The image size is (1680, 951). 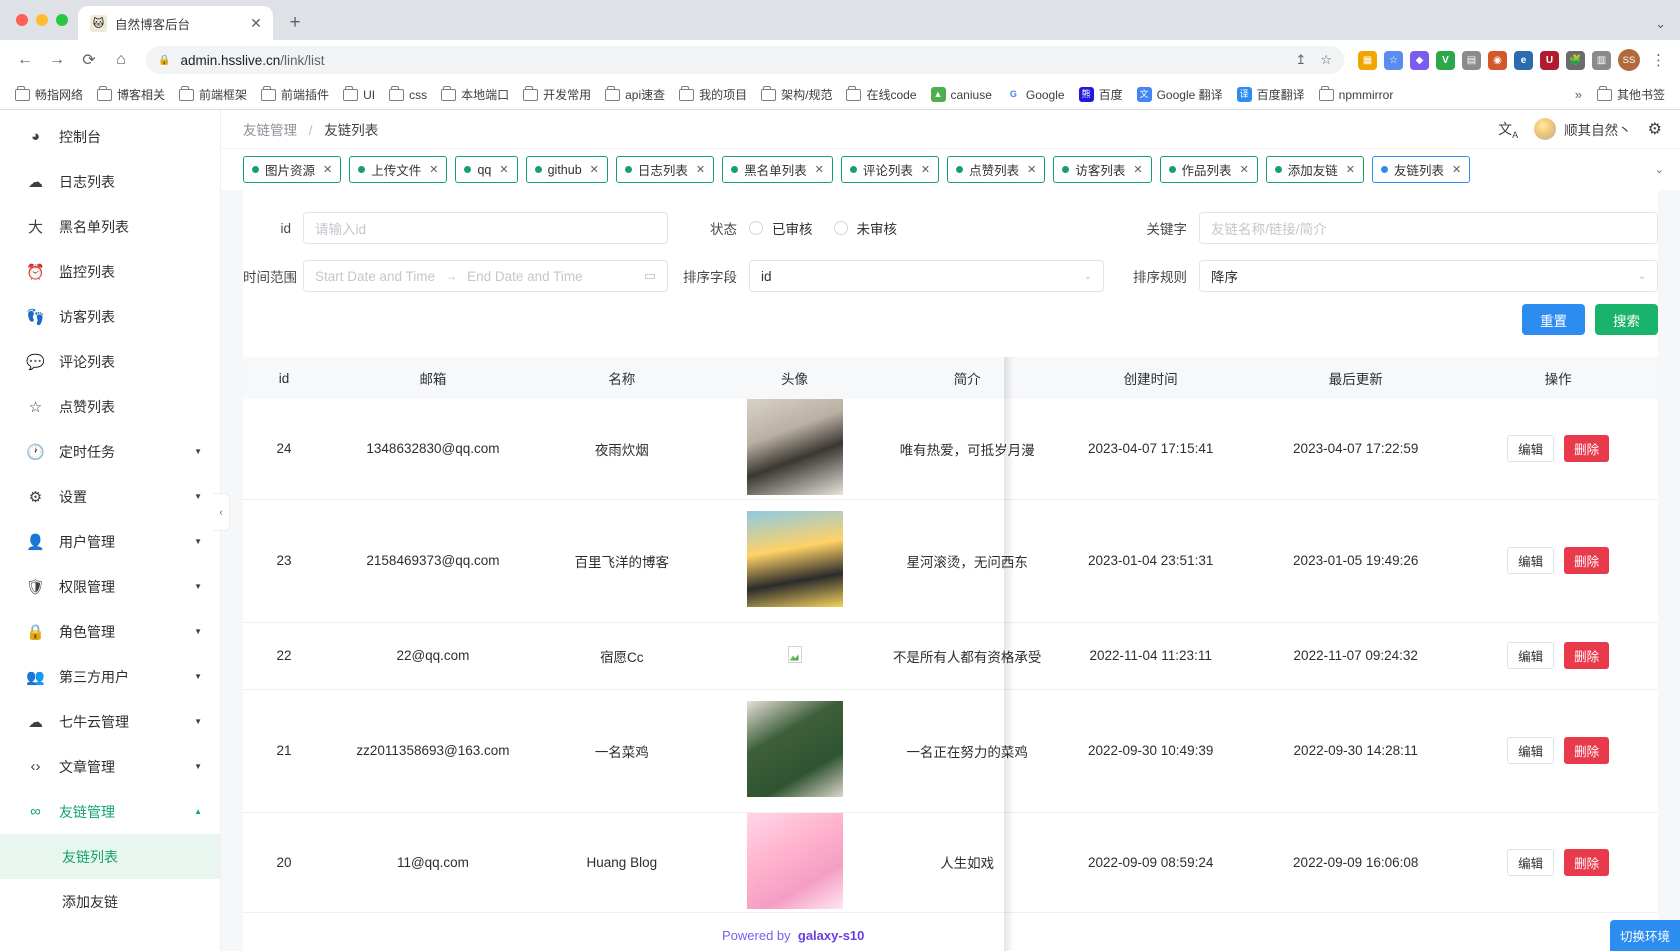 What do you see at coordinates (1644, 935) in the screenshot?
I see `switch-environment-button: 切换环境` at bounding box center [1644, 935].